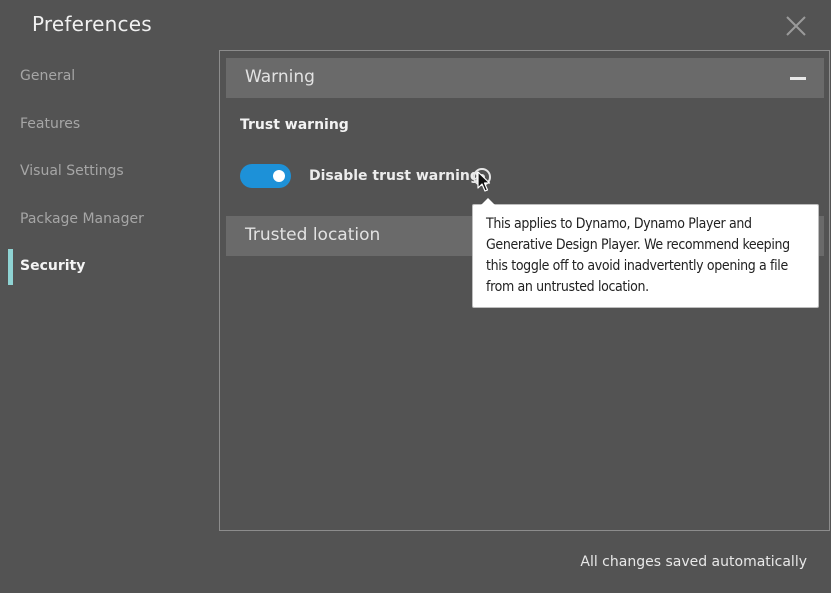 This screenshot has height=593, width=831. I want to click on warning-section-header: Warning, so click(525, 78).